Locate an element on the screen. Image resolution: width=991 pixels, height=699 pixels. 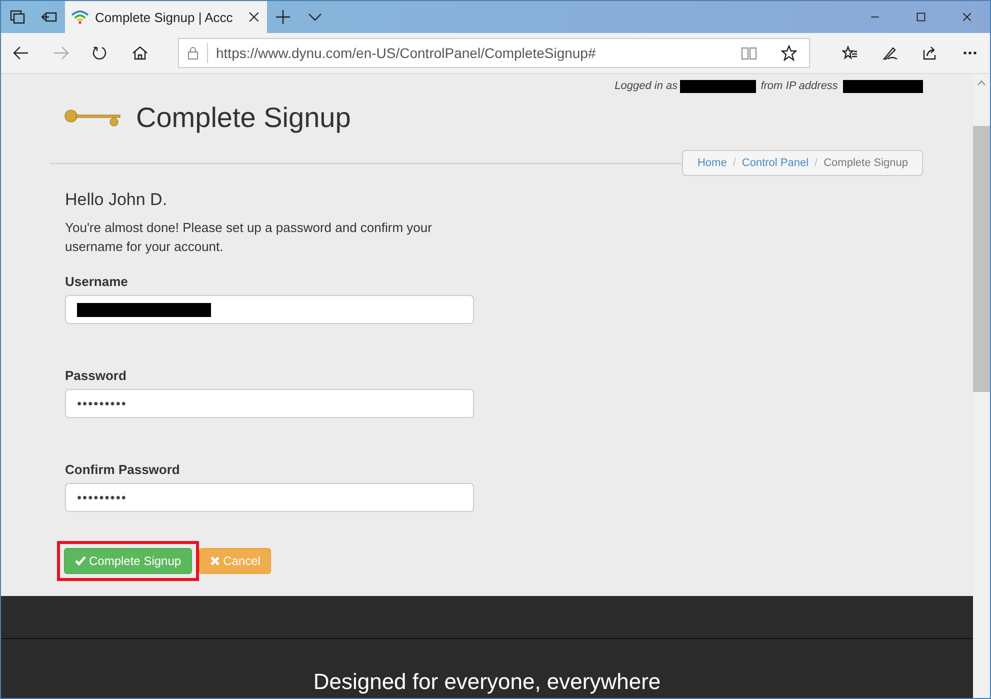
tabs-icon is located at coordinates (17, 17).